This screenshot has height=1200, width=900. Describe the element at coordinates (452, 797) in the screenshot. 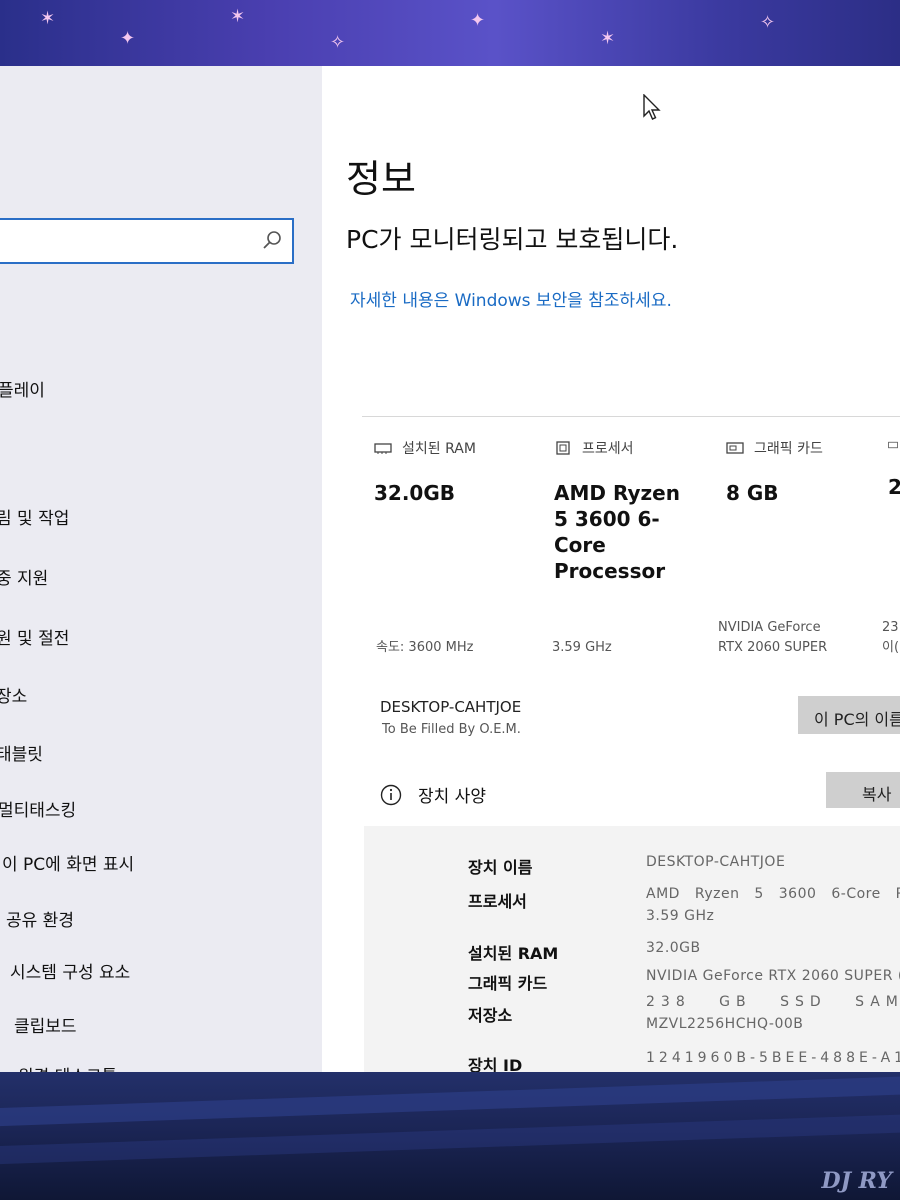

I see `section-title: 장치 사양` at that location.